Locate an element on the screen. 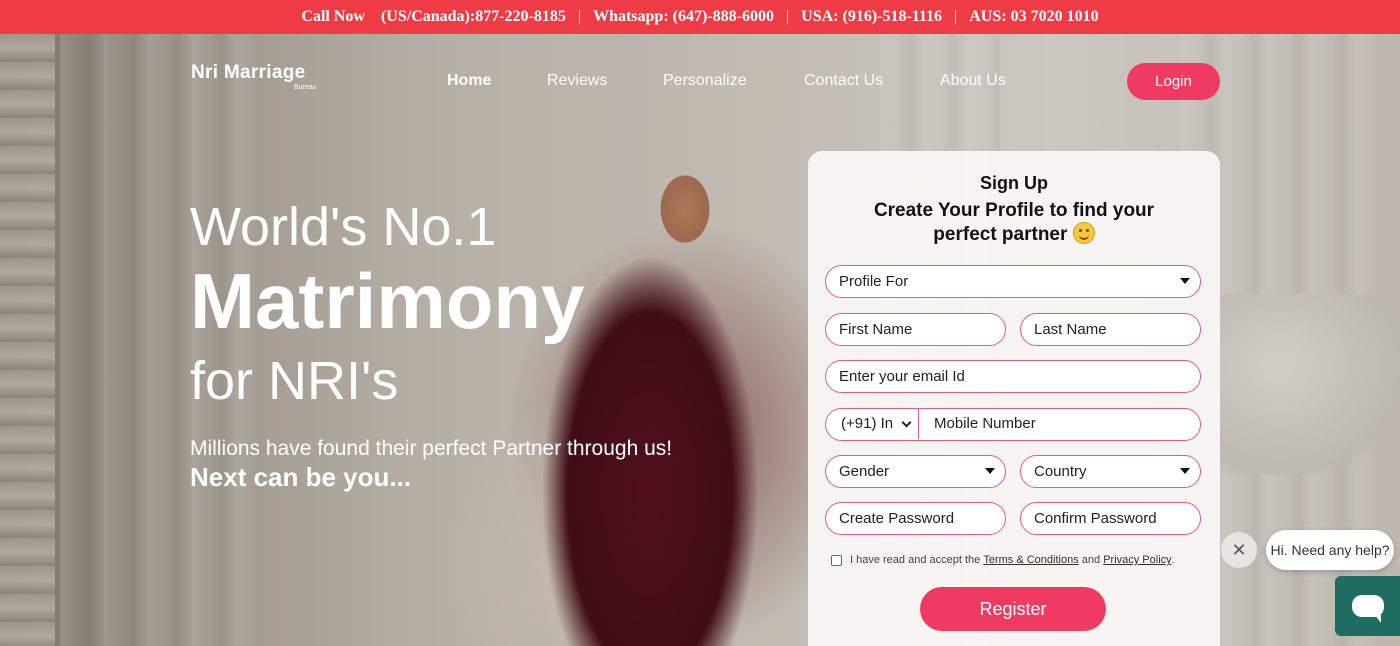 This screenshot has width=1400, height=646. phone-input-group: (+91) In Mobile Number is located at coordinates (1013, 424).